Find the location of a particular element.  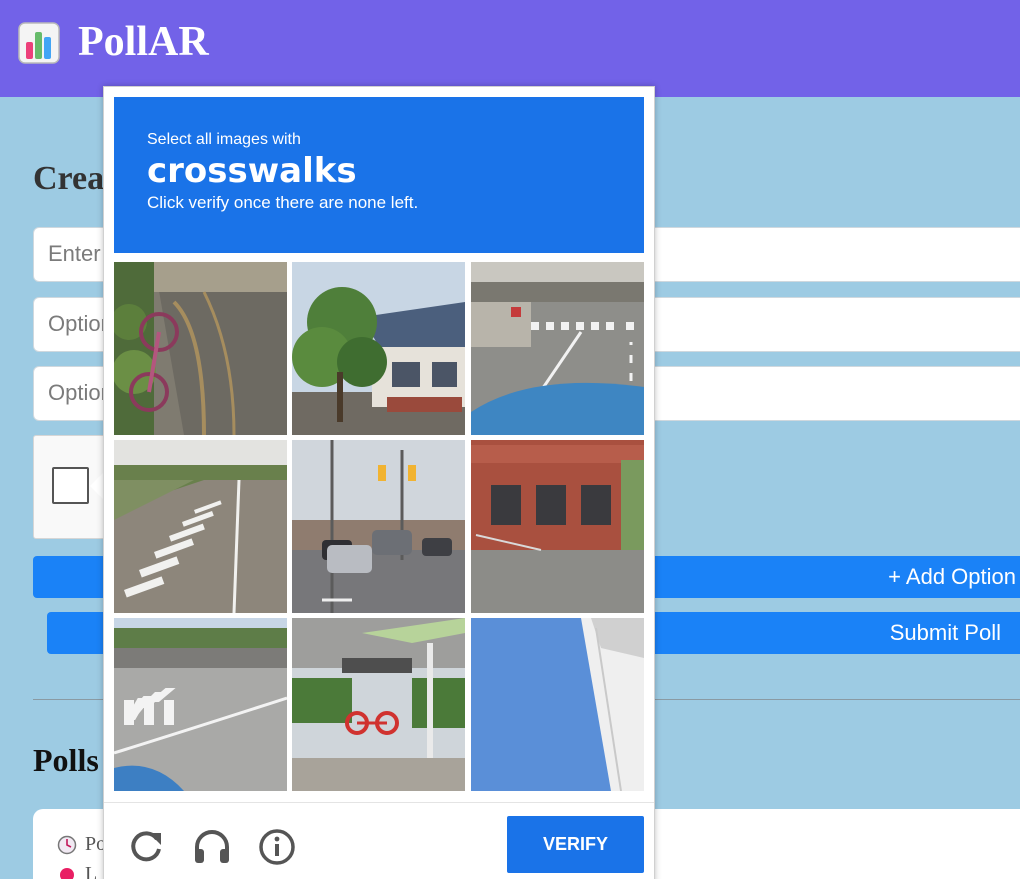

poll-item: L is located at coordinates (77, 871).